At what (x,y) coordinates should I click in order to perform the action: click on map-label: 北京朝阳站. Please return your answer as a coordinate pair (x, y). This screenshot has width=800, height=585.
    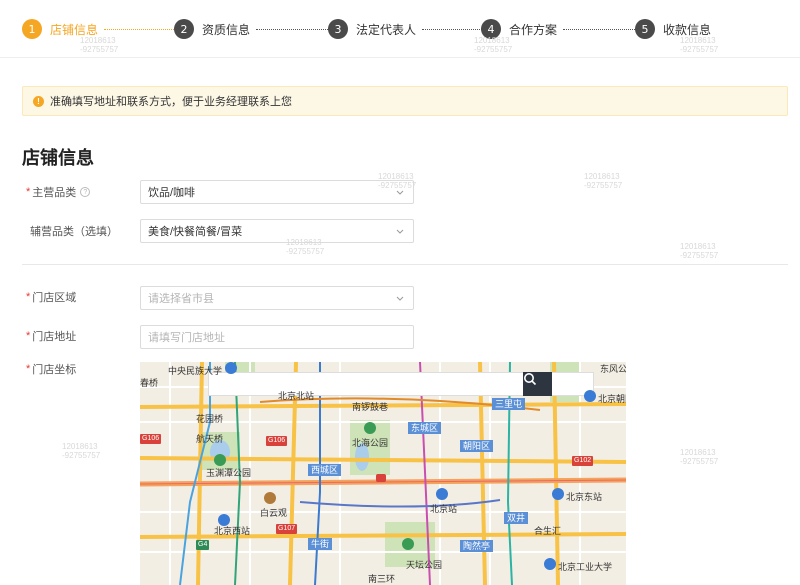
    Looking at the image, I should click on (612, 399).